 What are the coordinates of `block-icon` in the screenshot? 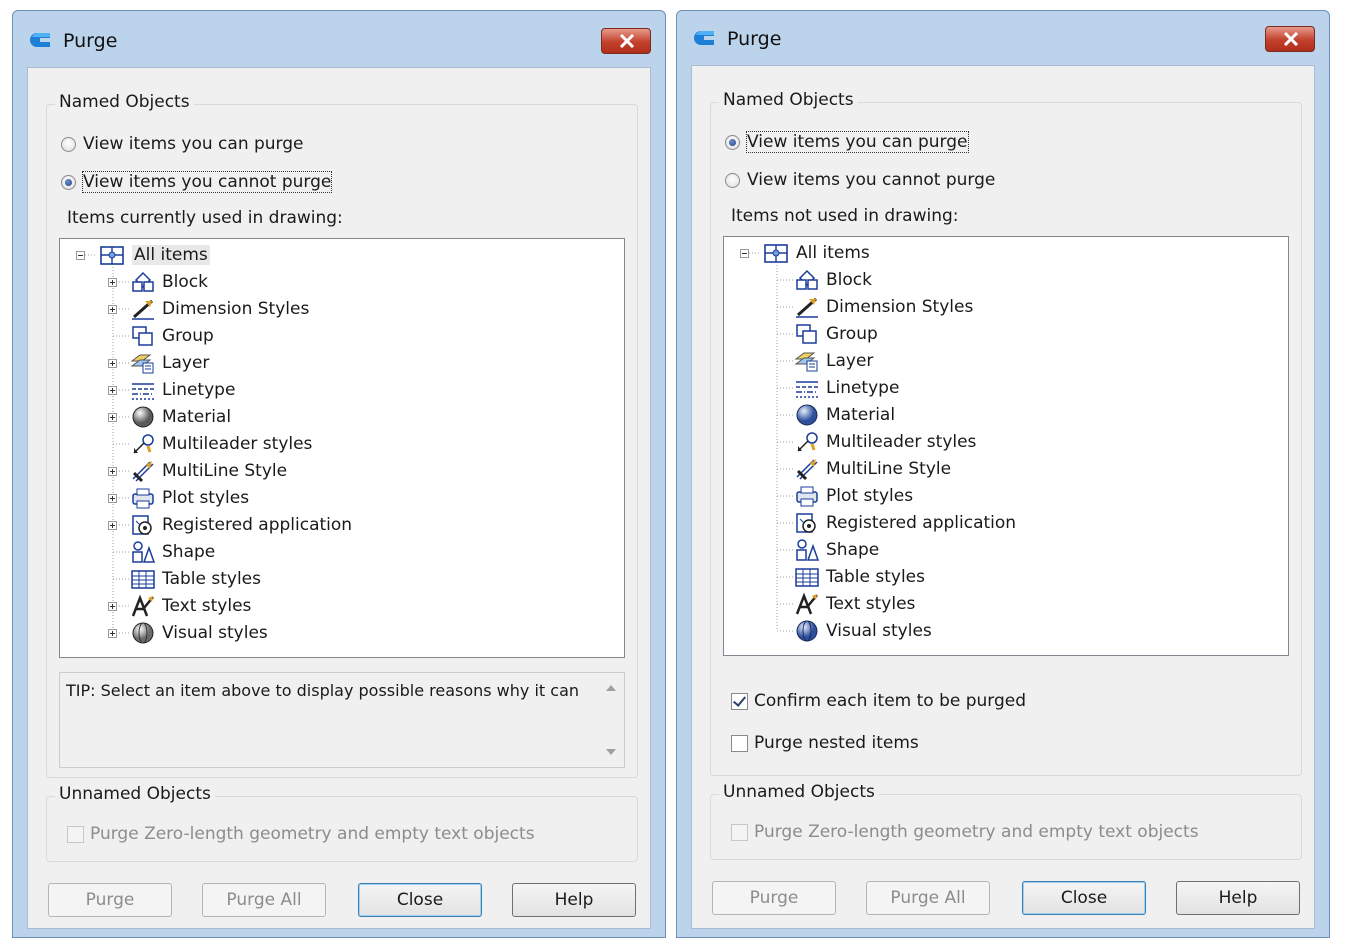 It's located at (143, 281).